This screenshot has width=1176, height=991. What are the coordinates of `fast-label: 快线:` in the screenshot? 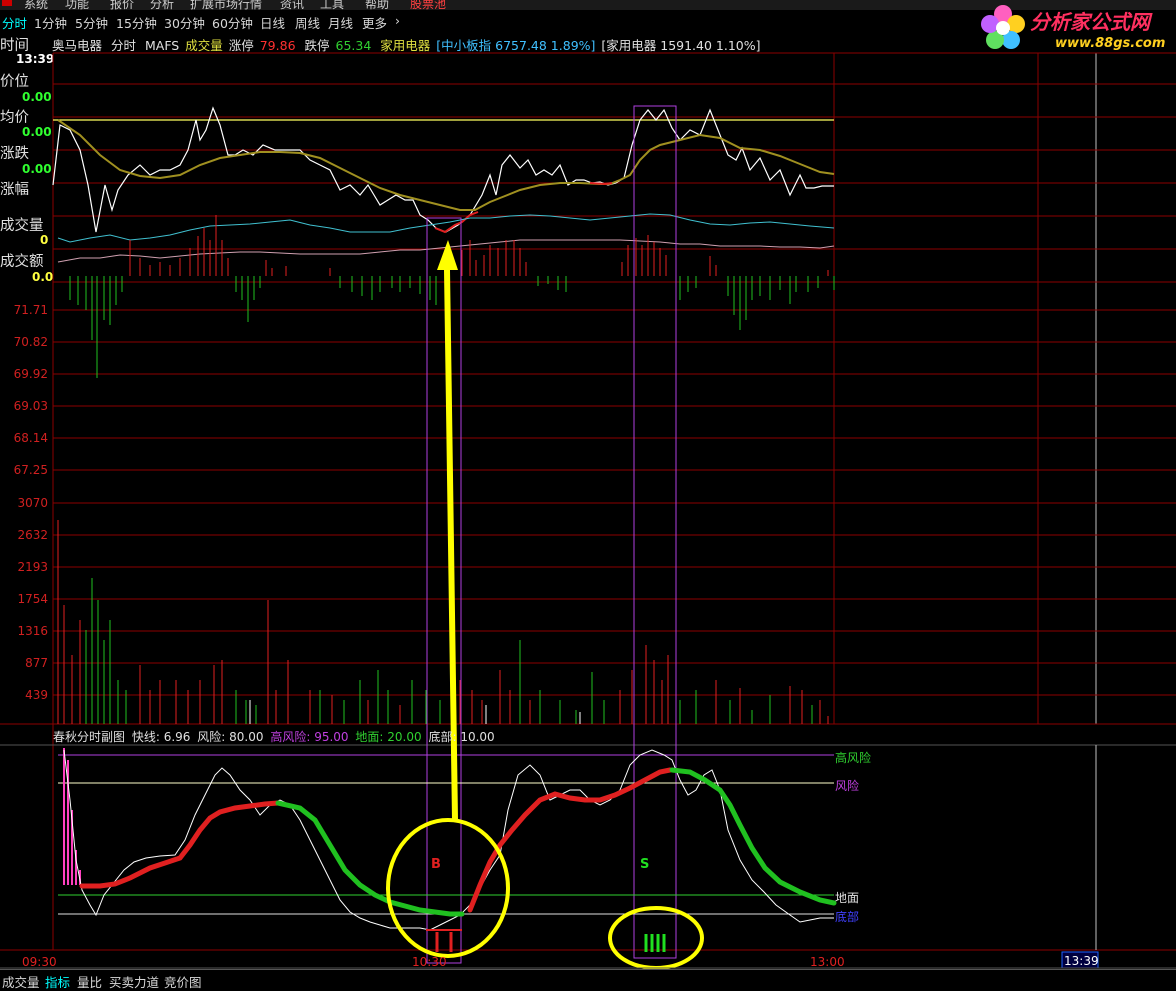 It's located at (145, 737).